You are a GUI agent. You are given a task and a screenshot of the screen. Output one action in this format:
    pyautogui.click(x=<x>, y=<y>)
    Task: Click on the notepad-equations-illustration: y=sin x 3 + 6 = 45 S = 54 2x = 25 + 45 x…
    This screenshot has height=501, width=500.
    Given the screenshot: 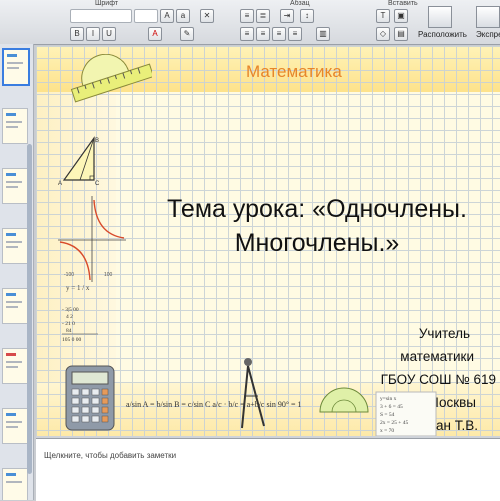 What is the action you would take?
    pyautogui.click(x=406, y=413)
    